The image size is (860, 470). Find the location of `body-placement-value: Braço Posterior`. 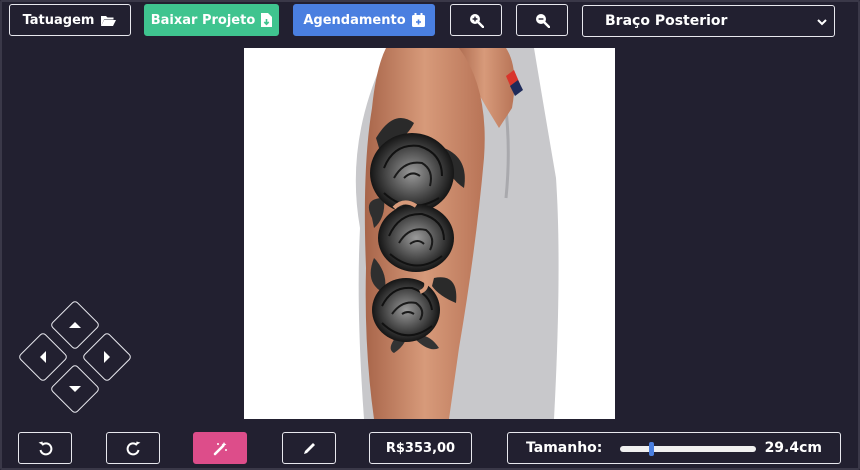

body-placement-value: Braço Posterior is located at coordinates (666, 21).